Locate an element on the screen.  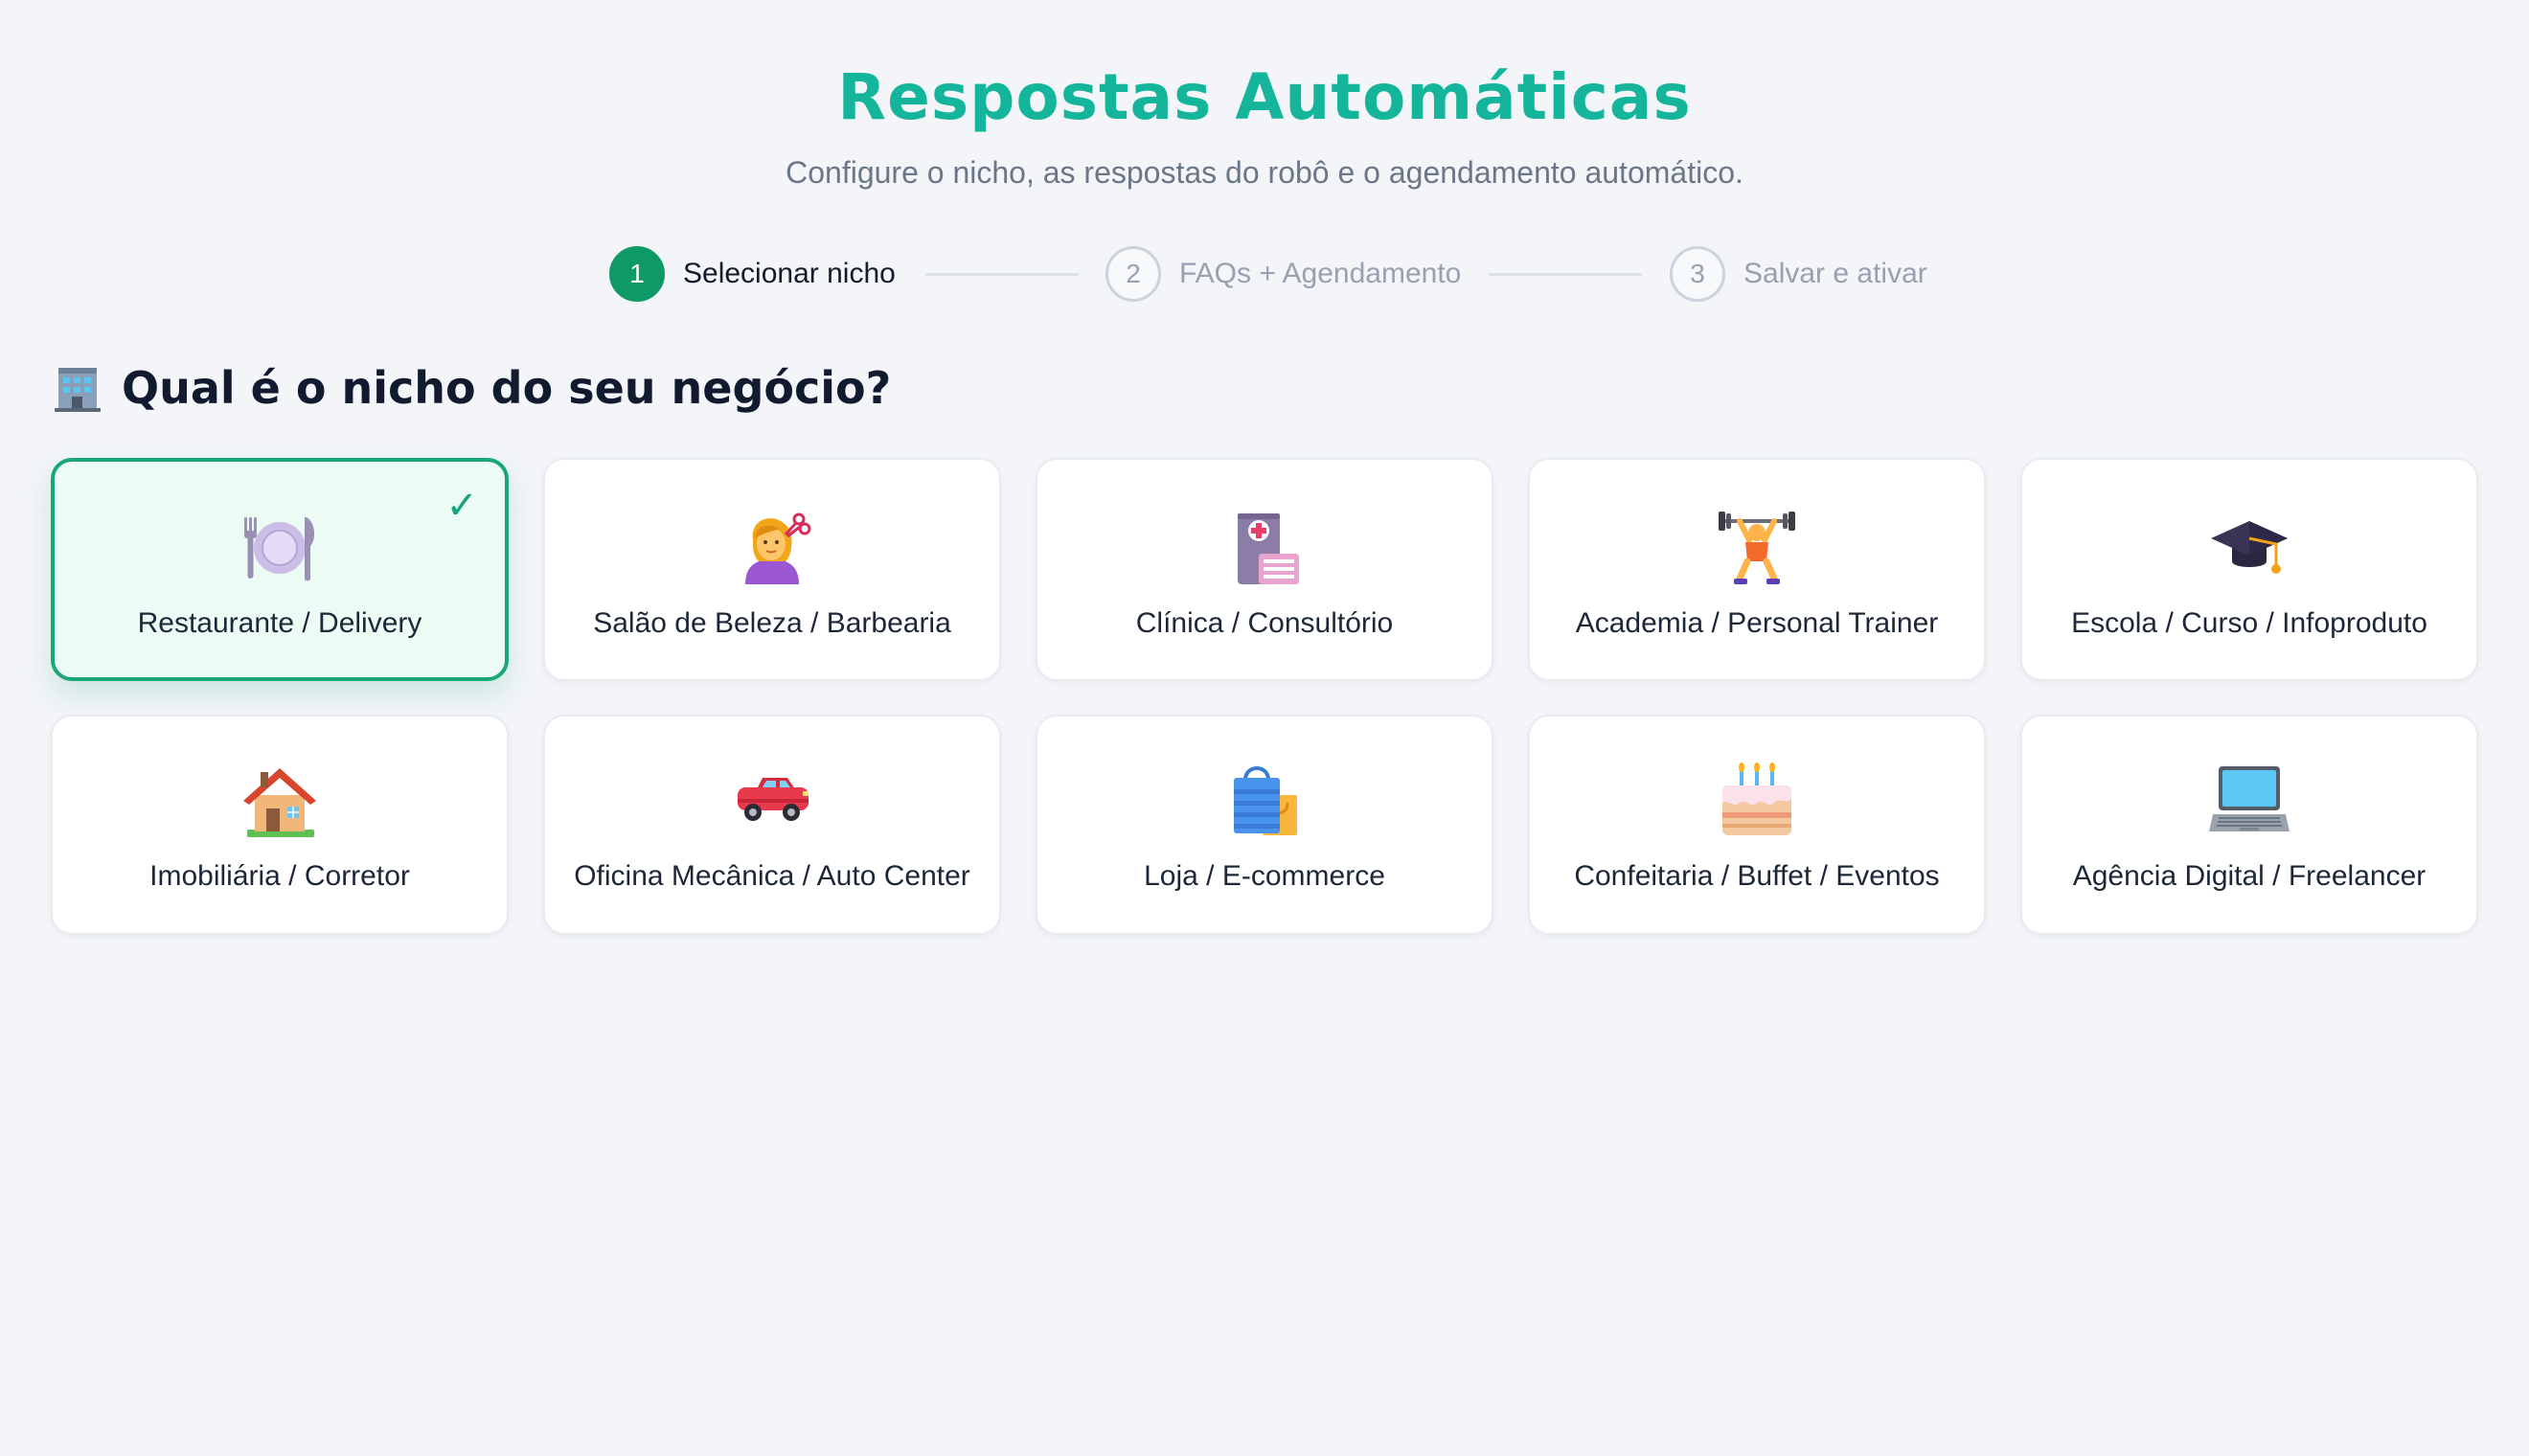
page-title: Respostas Automáticas is located at coordinates (1264, 97).